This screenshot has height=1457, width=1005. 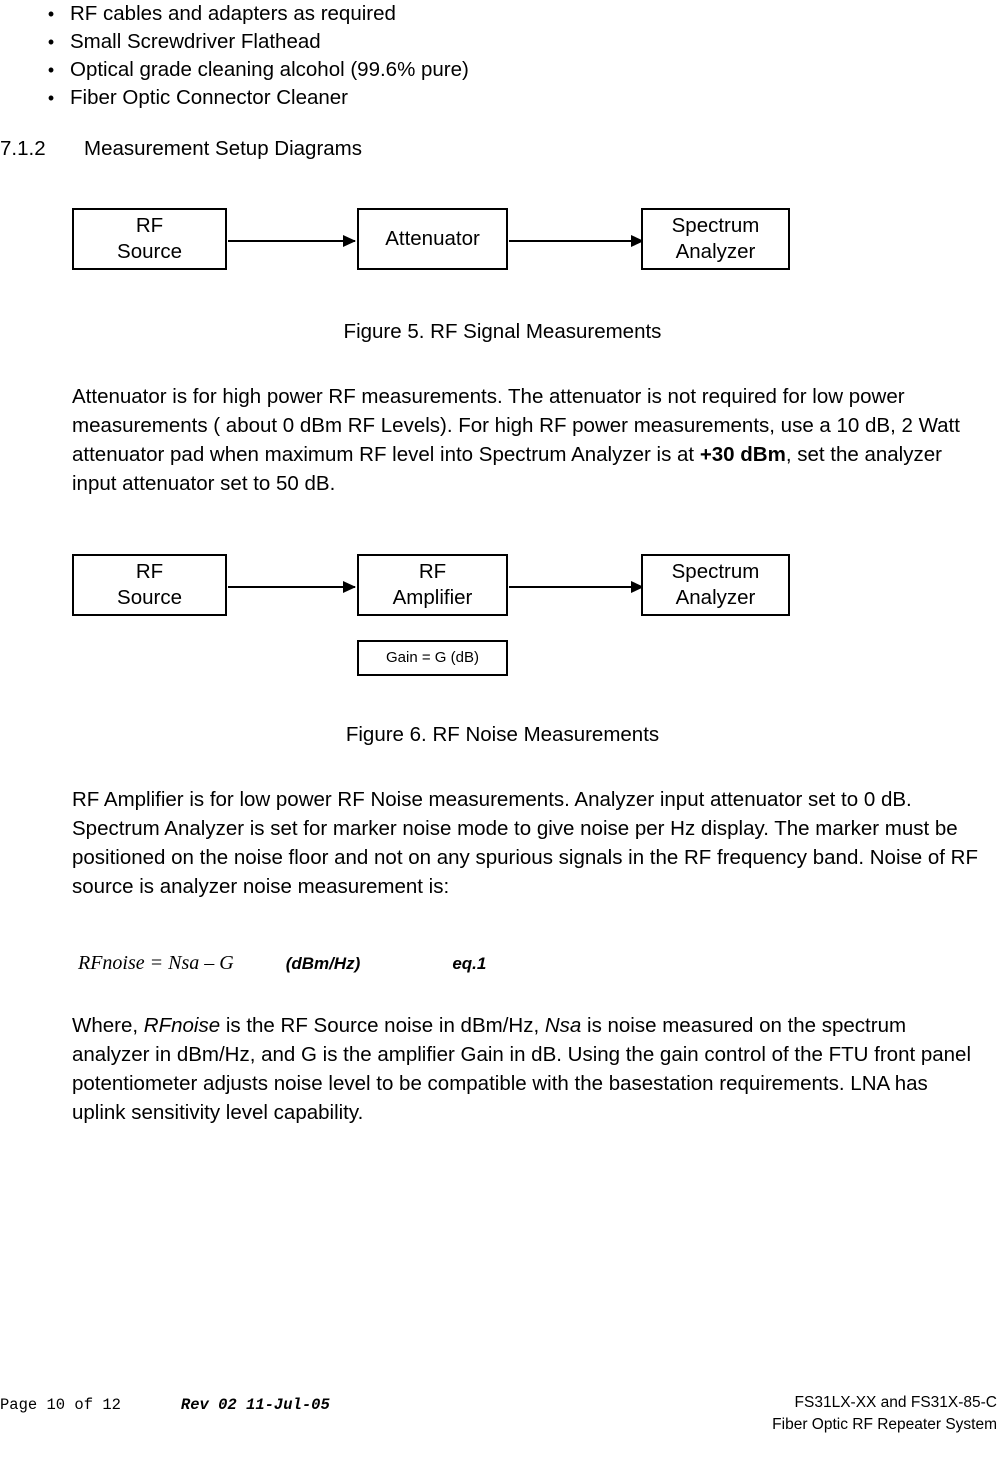 I want to click on product-system-label: Fiber Optic RF Repeater System, so click(x=884, y=1424).